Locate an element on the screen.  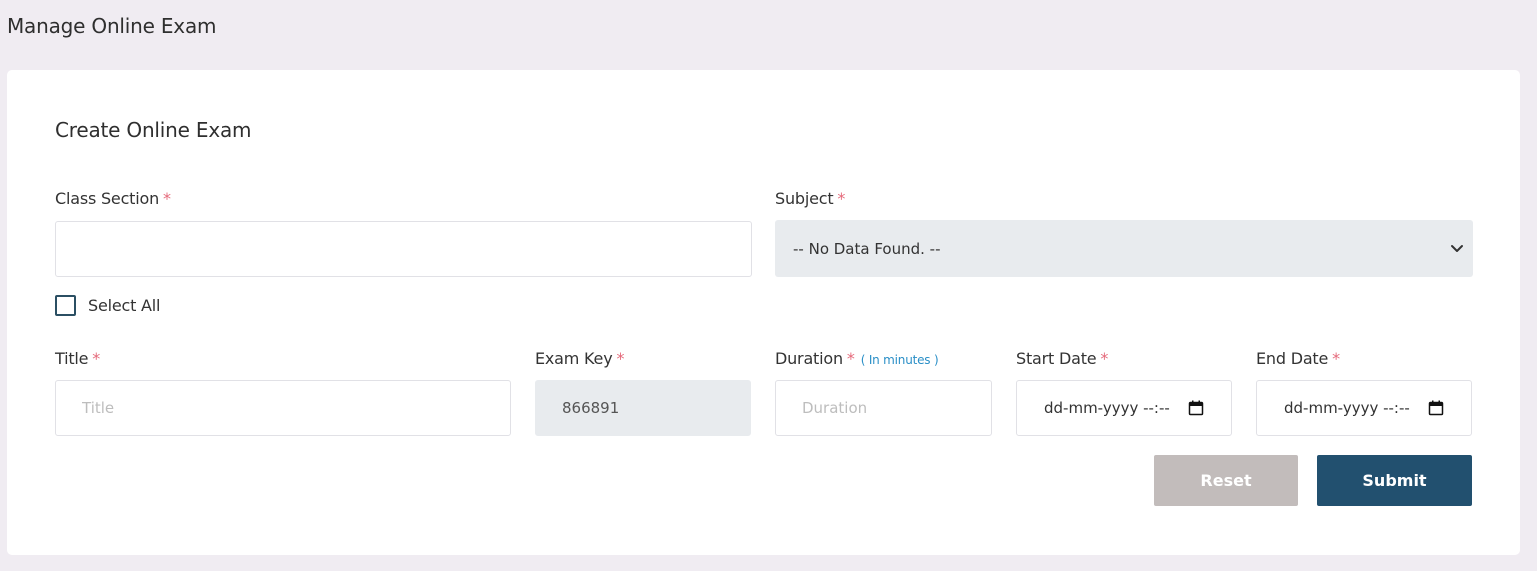
class-section-label: Class Section * is located at coordinates (113, 198).